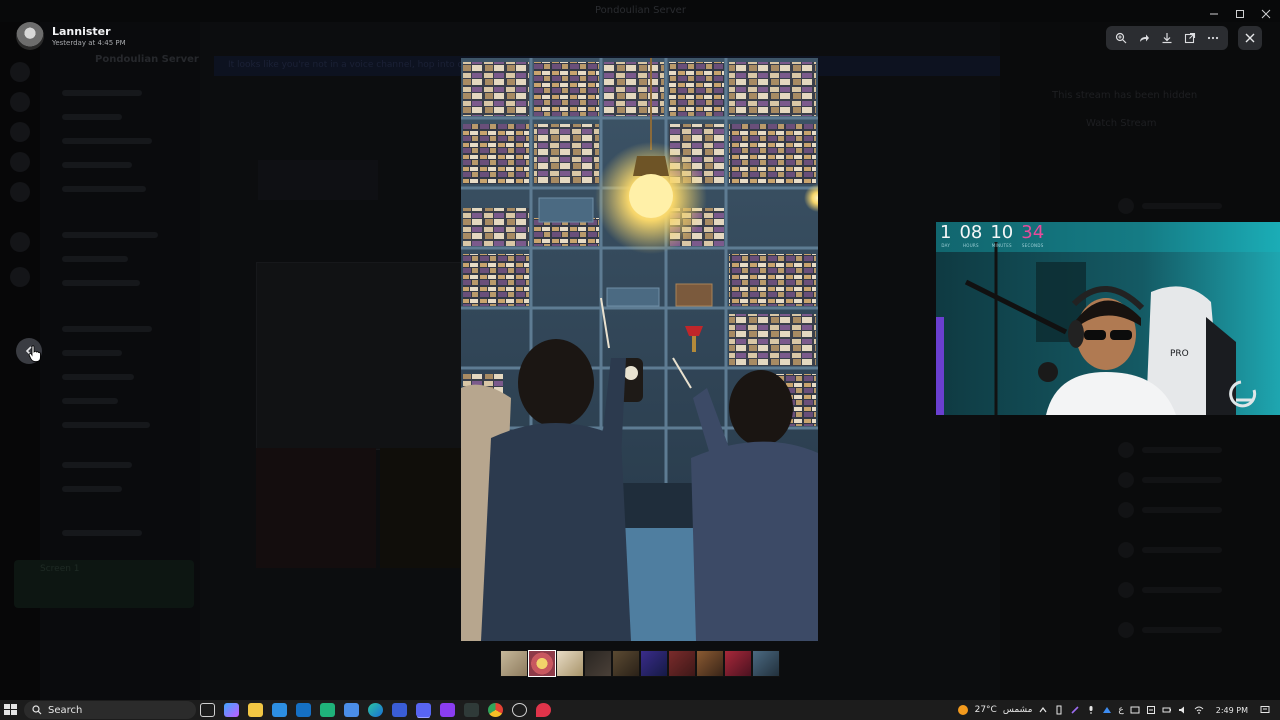 This screenshot has height=720, width=1280. I want to click on window-titlebar: Pondoulian Server, so click(640, 11).